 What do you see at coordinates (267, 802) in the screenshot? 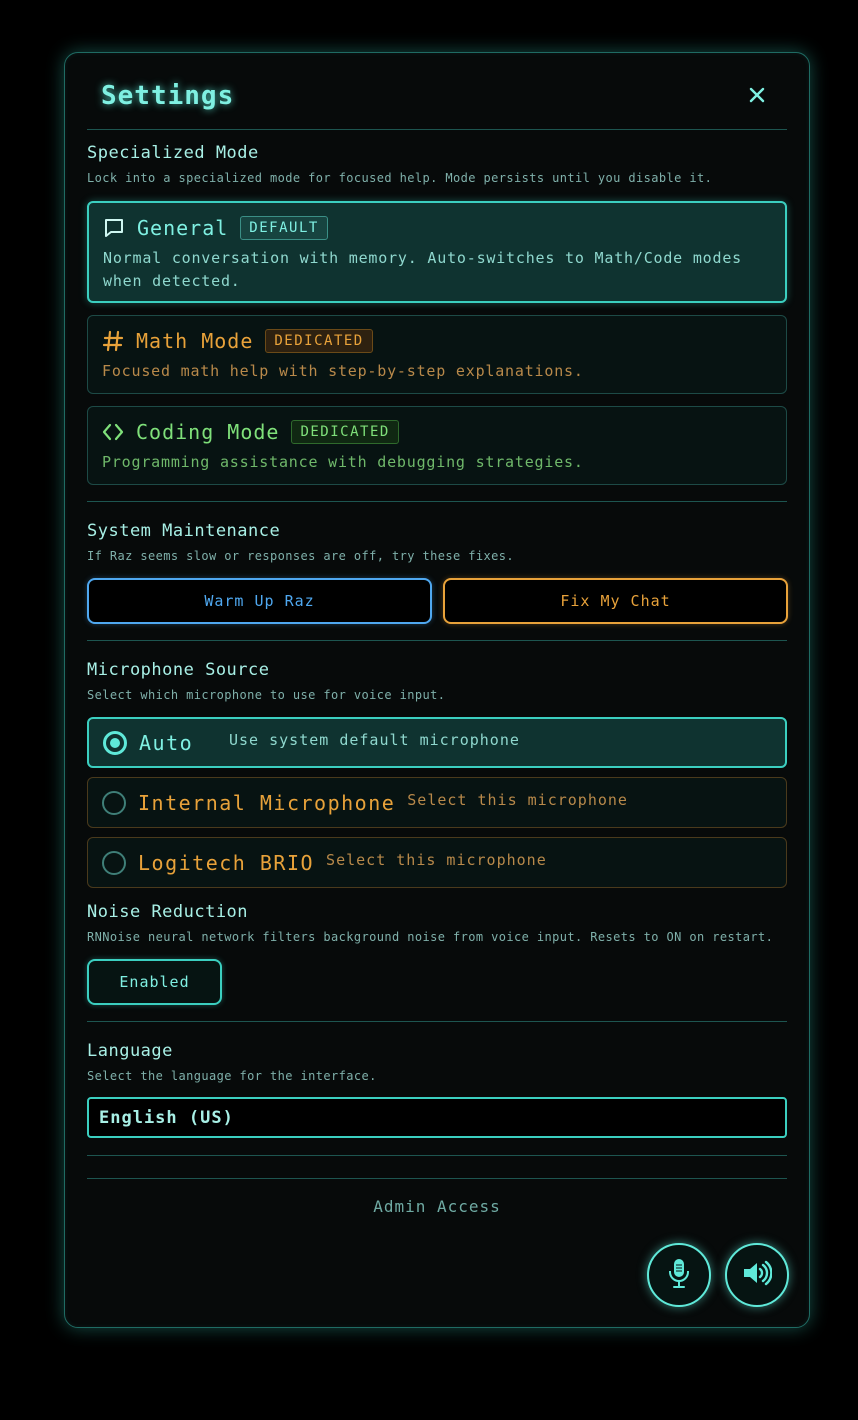
I see `mic-name: Internal Microphone` at bounding box center [267, 802].